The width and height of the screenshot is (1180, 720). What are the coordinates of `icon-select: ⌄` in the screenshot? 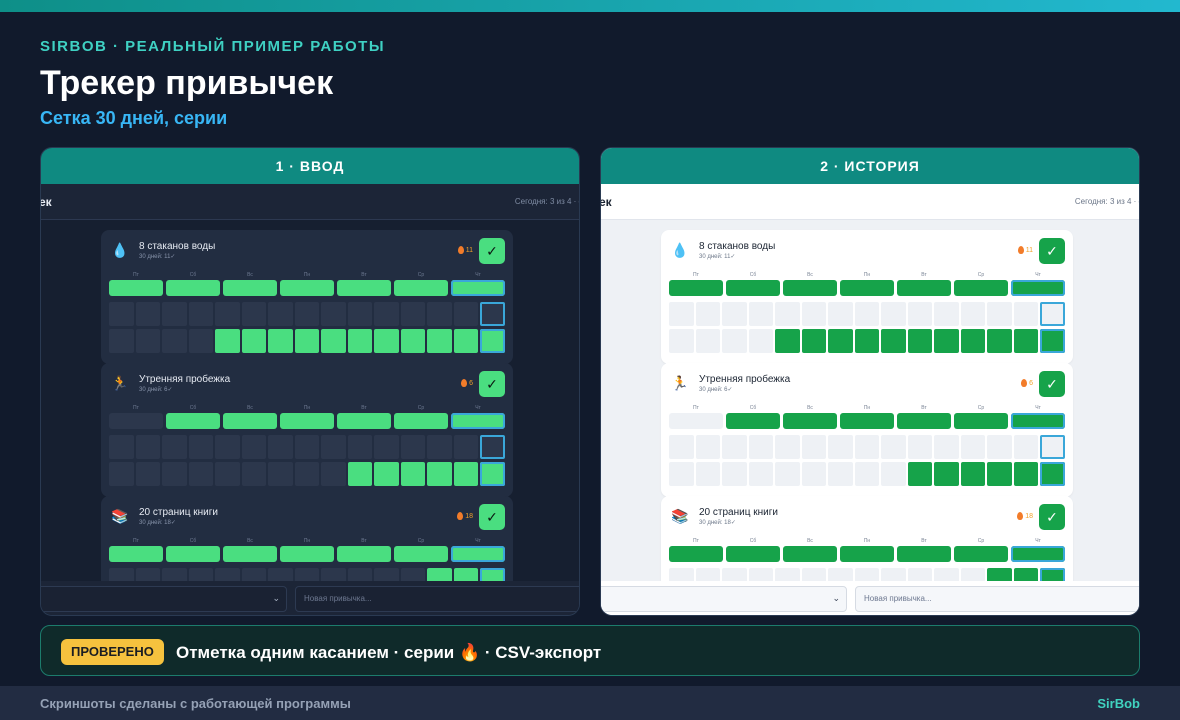 It's located at (164, 599).